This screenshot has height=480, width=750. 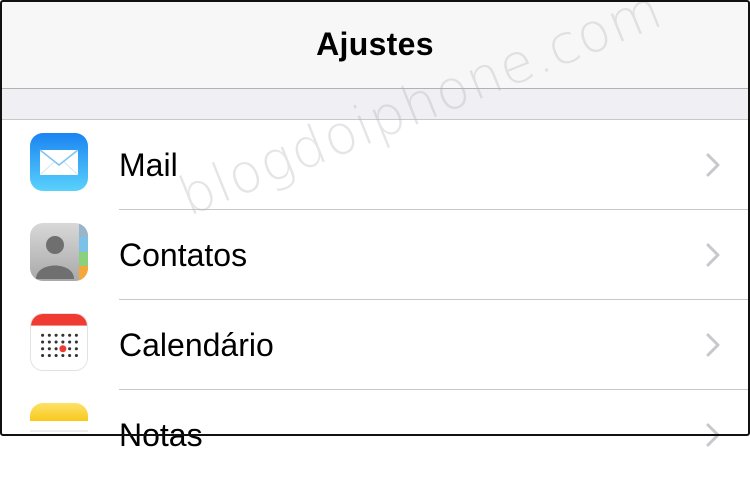 What do you see at coordinates (59, 432) in the screenshot?
I see `notes-icon` at bounding box center [59, 432].